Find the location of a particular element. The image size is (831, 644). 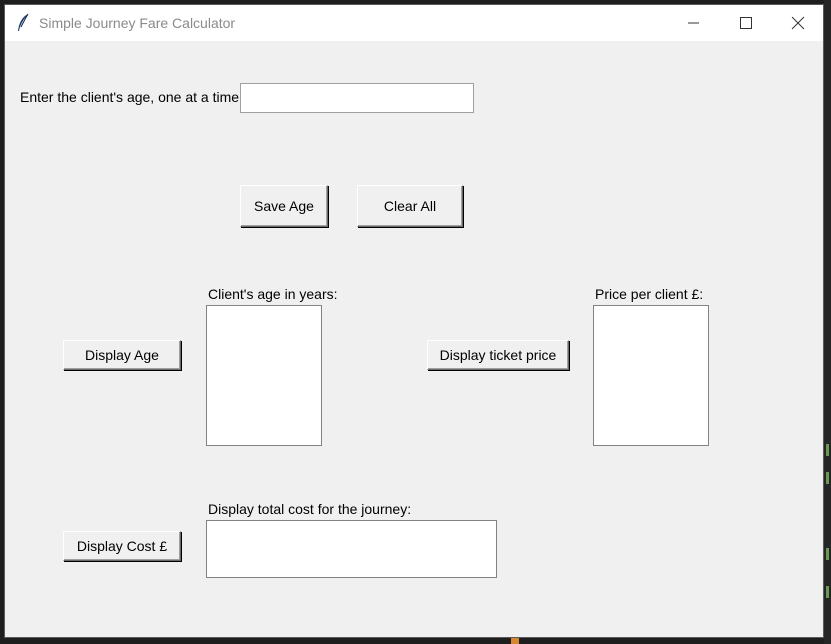

display-cost-button: Display Cost £ is located at coordinates (122, 546).